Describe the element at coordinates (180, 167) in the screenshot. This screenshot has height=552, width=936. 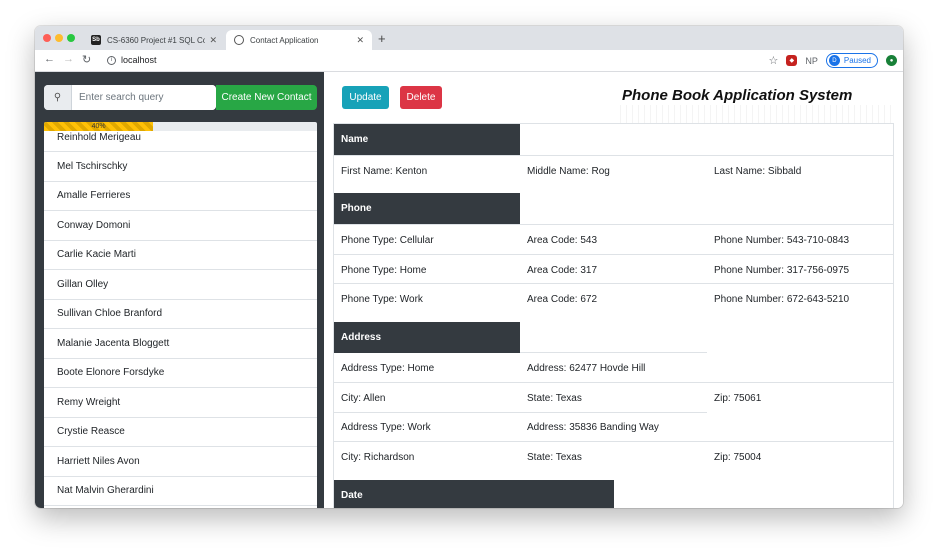
I see `contact-list-item: Mel Tschirschky` at that location.